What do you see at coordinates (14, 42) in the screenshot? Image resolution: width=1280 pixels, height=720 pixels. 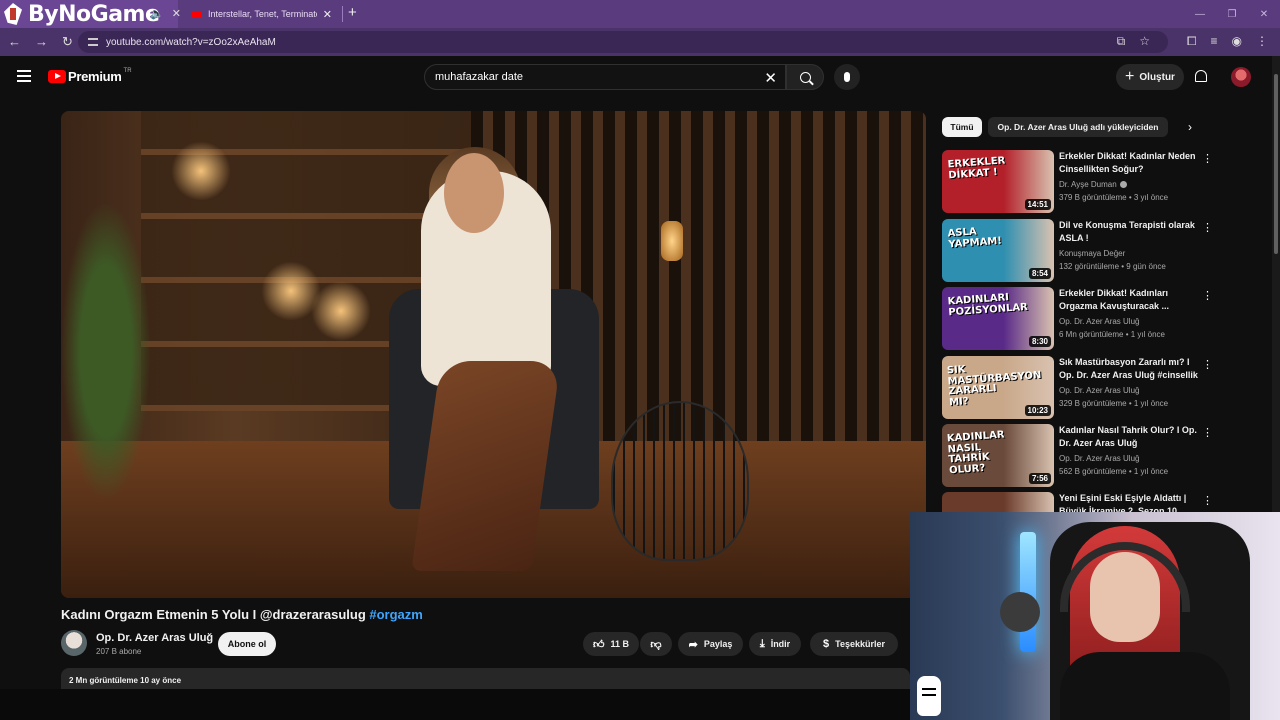 I see `back-icon: ←` at bounding box center [14, 42].